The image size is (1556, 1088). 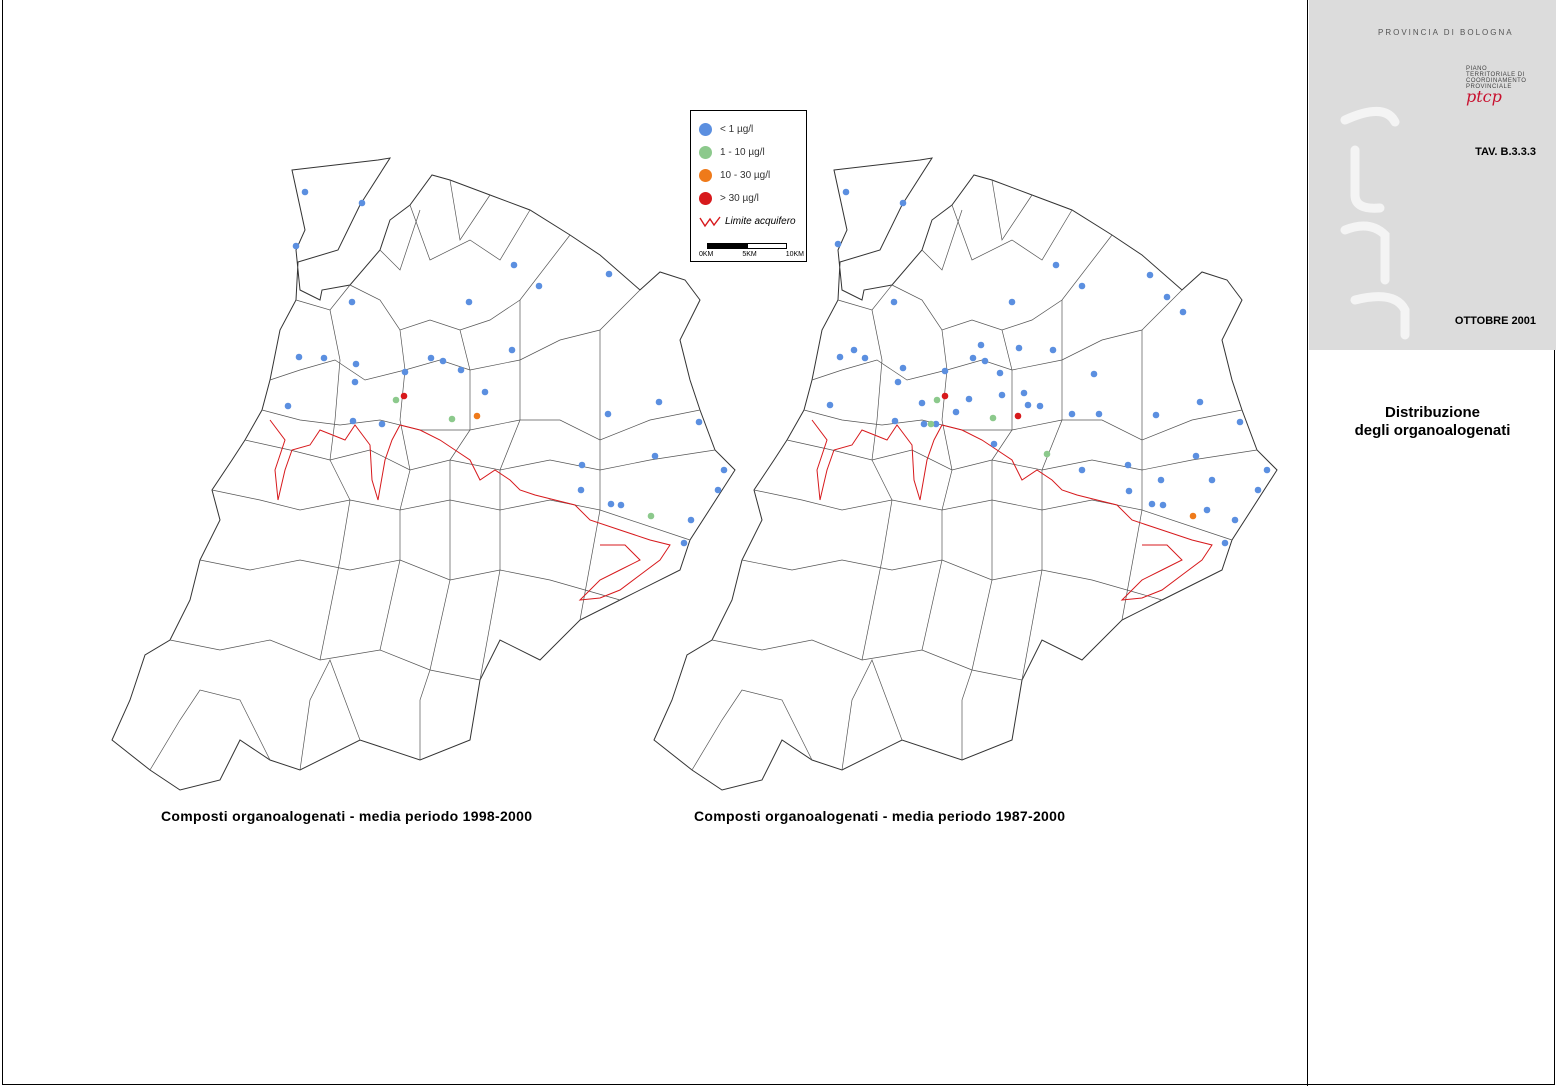 What do you see at coordinates (1432, 412) in the screenshot?
I see `sheet-title-line1: Distribuzione` at bounding box center [1432, 412].